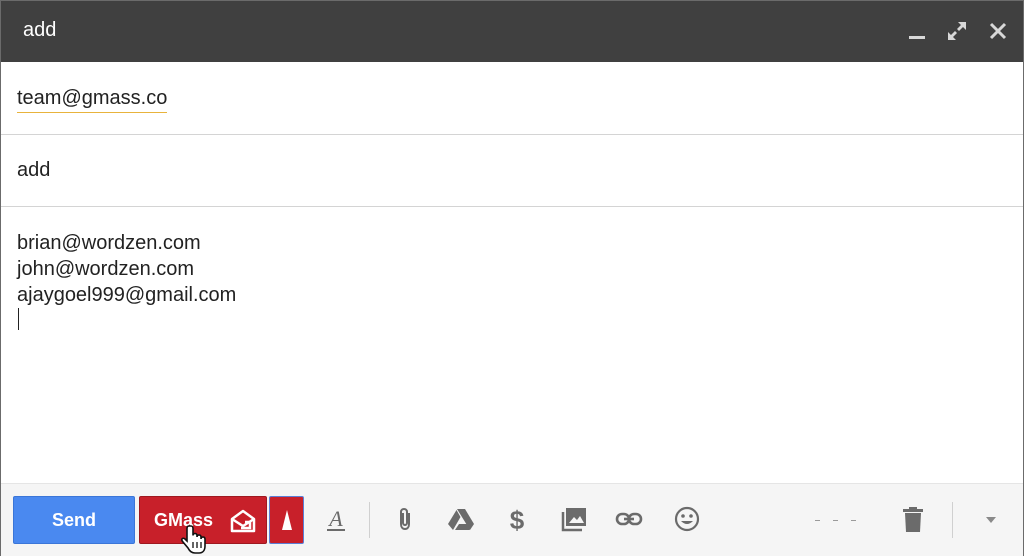 The image size is (1024, 556). Describe the element at coordinates (512, 99) in the screenshot. I see `recipients-row: team@gmass.co` at that location.